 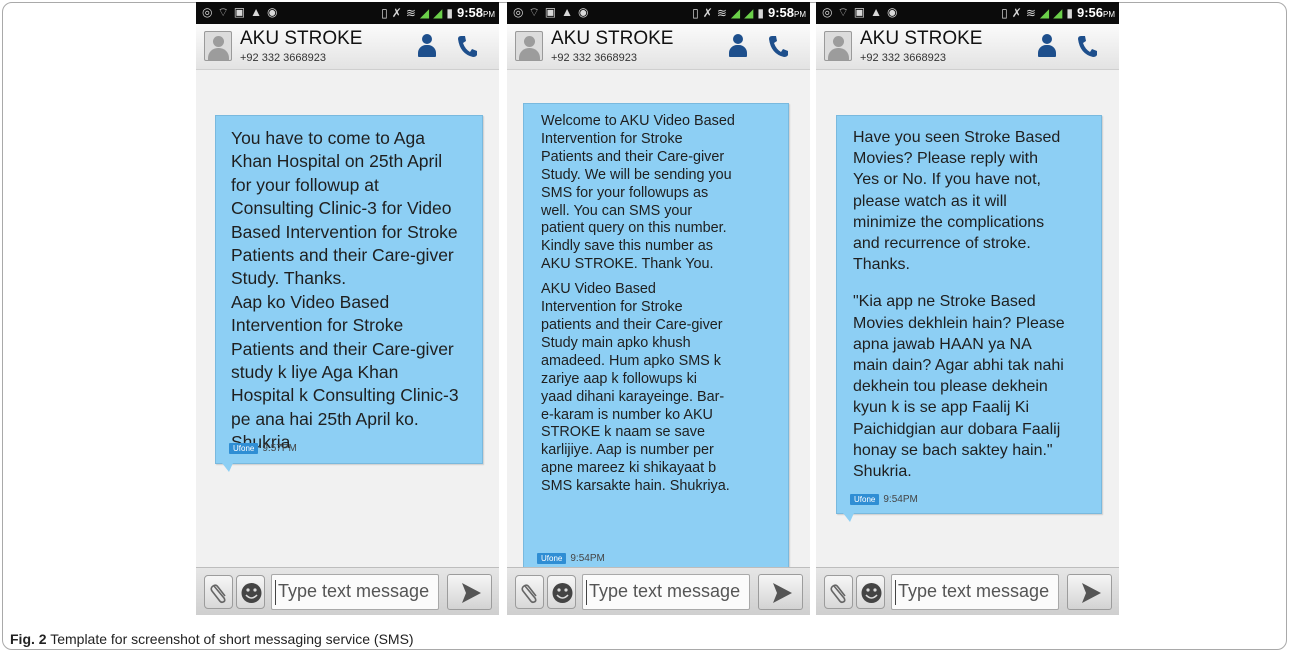 What do you see at coordinates (279, 448) in the screenshot?
I see `message-time: 9:57PM` at bounding box center [279, 448].